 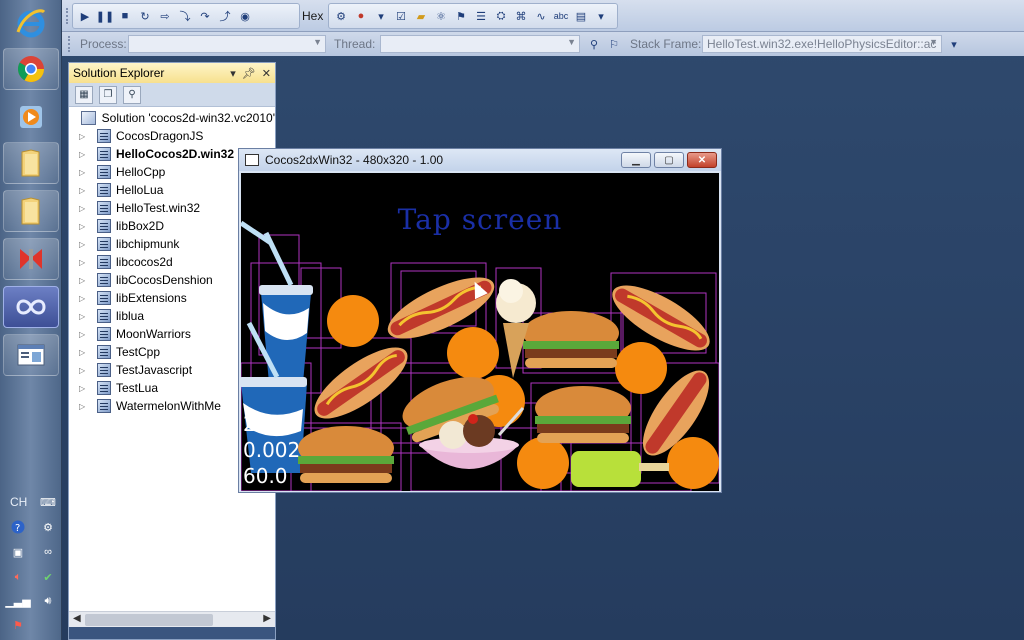 I want to click on watch-icon: ⌘, so click(x=521, y=16).